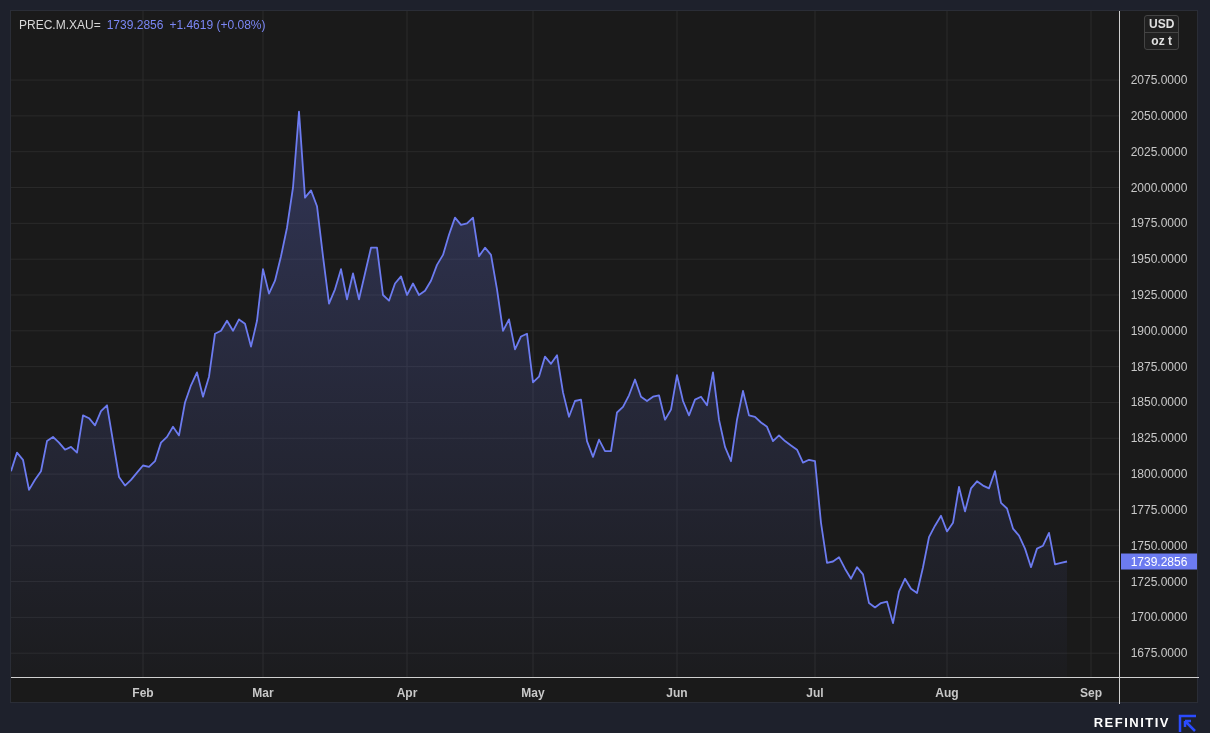  What do you see at coordinates (1159, 474) in the screenshot?
I see `axis-label: 1800.0000` at bounding box center [1159, 474].